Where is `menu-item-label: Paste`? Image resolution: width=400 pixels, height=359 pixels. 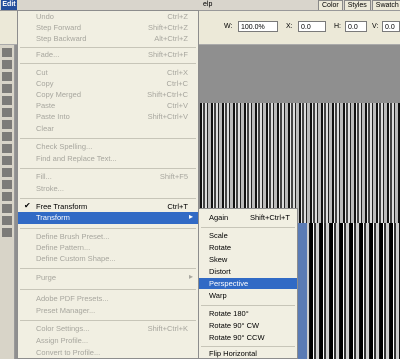 menu-item-label: Paste is located at coordinates (46, 105).